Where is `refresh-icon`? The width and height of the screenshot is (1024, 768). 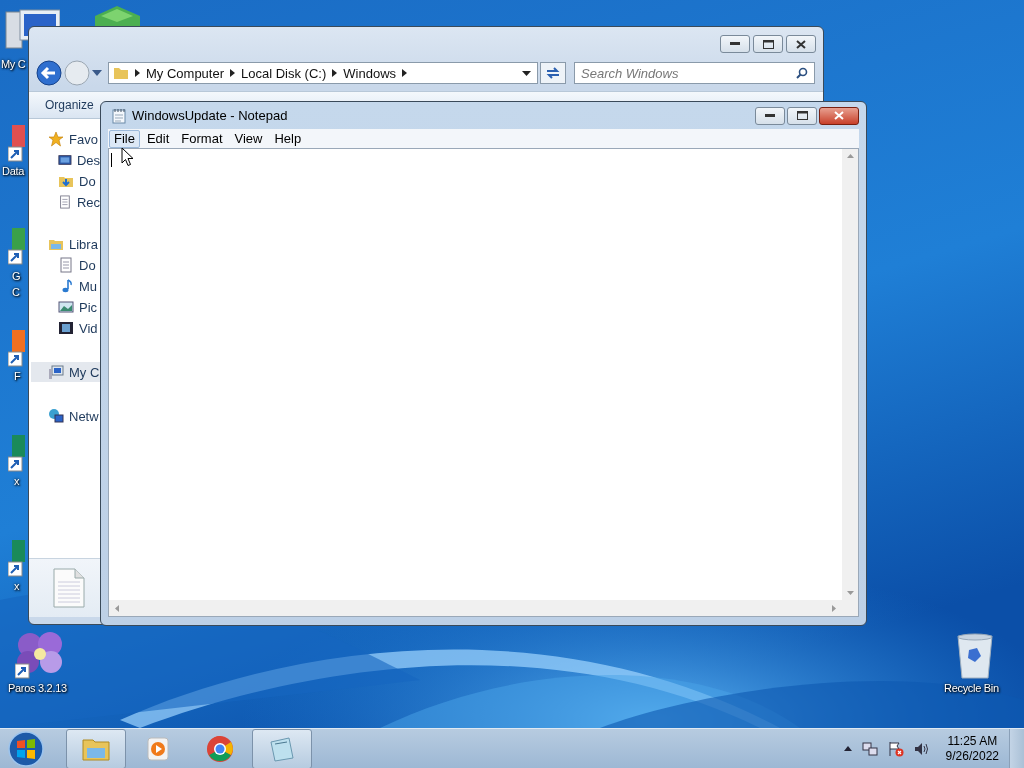 refresh-icon is located at coordinates (553, 73).